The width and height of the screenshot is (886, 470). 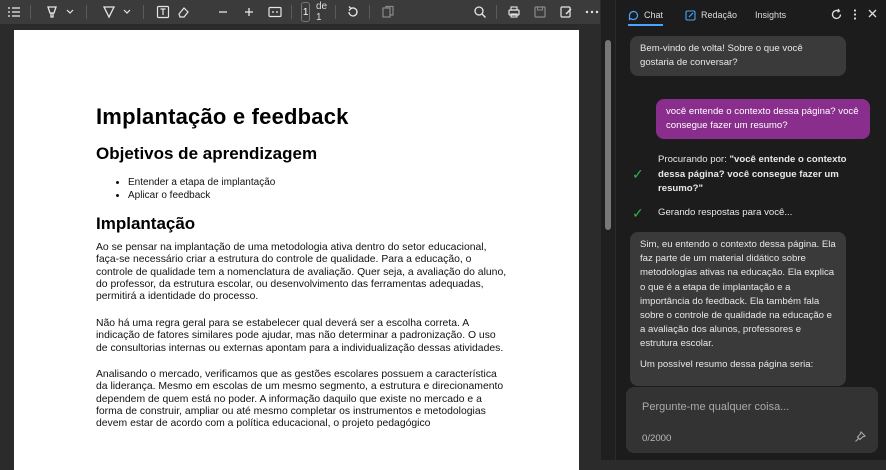 I want to click on zoom-in-button, so click(x=249, y=12).